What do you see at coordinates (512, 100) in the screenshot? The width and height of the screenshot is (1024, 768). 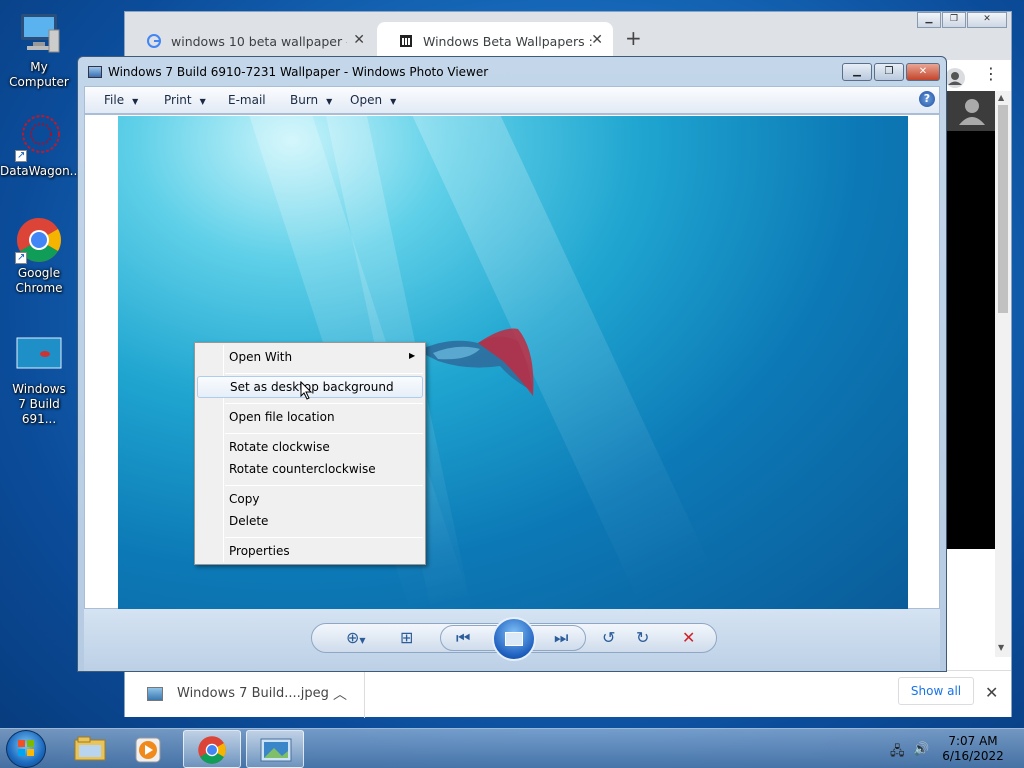 I see `viewer-menubar: File ▼ Print ▼ E-mail Burn ▼ Open ▼ ?` at bounding box center [512, 100].